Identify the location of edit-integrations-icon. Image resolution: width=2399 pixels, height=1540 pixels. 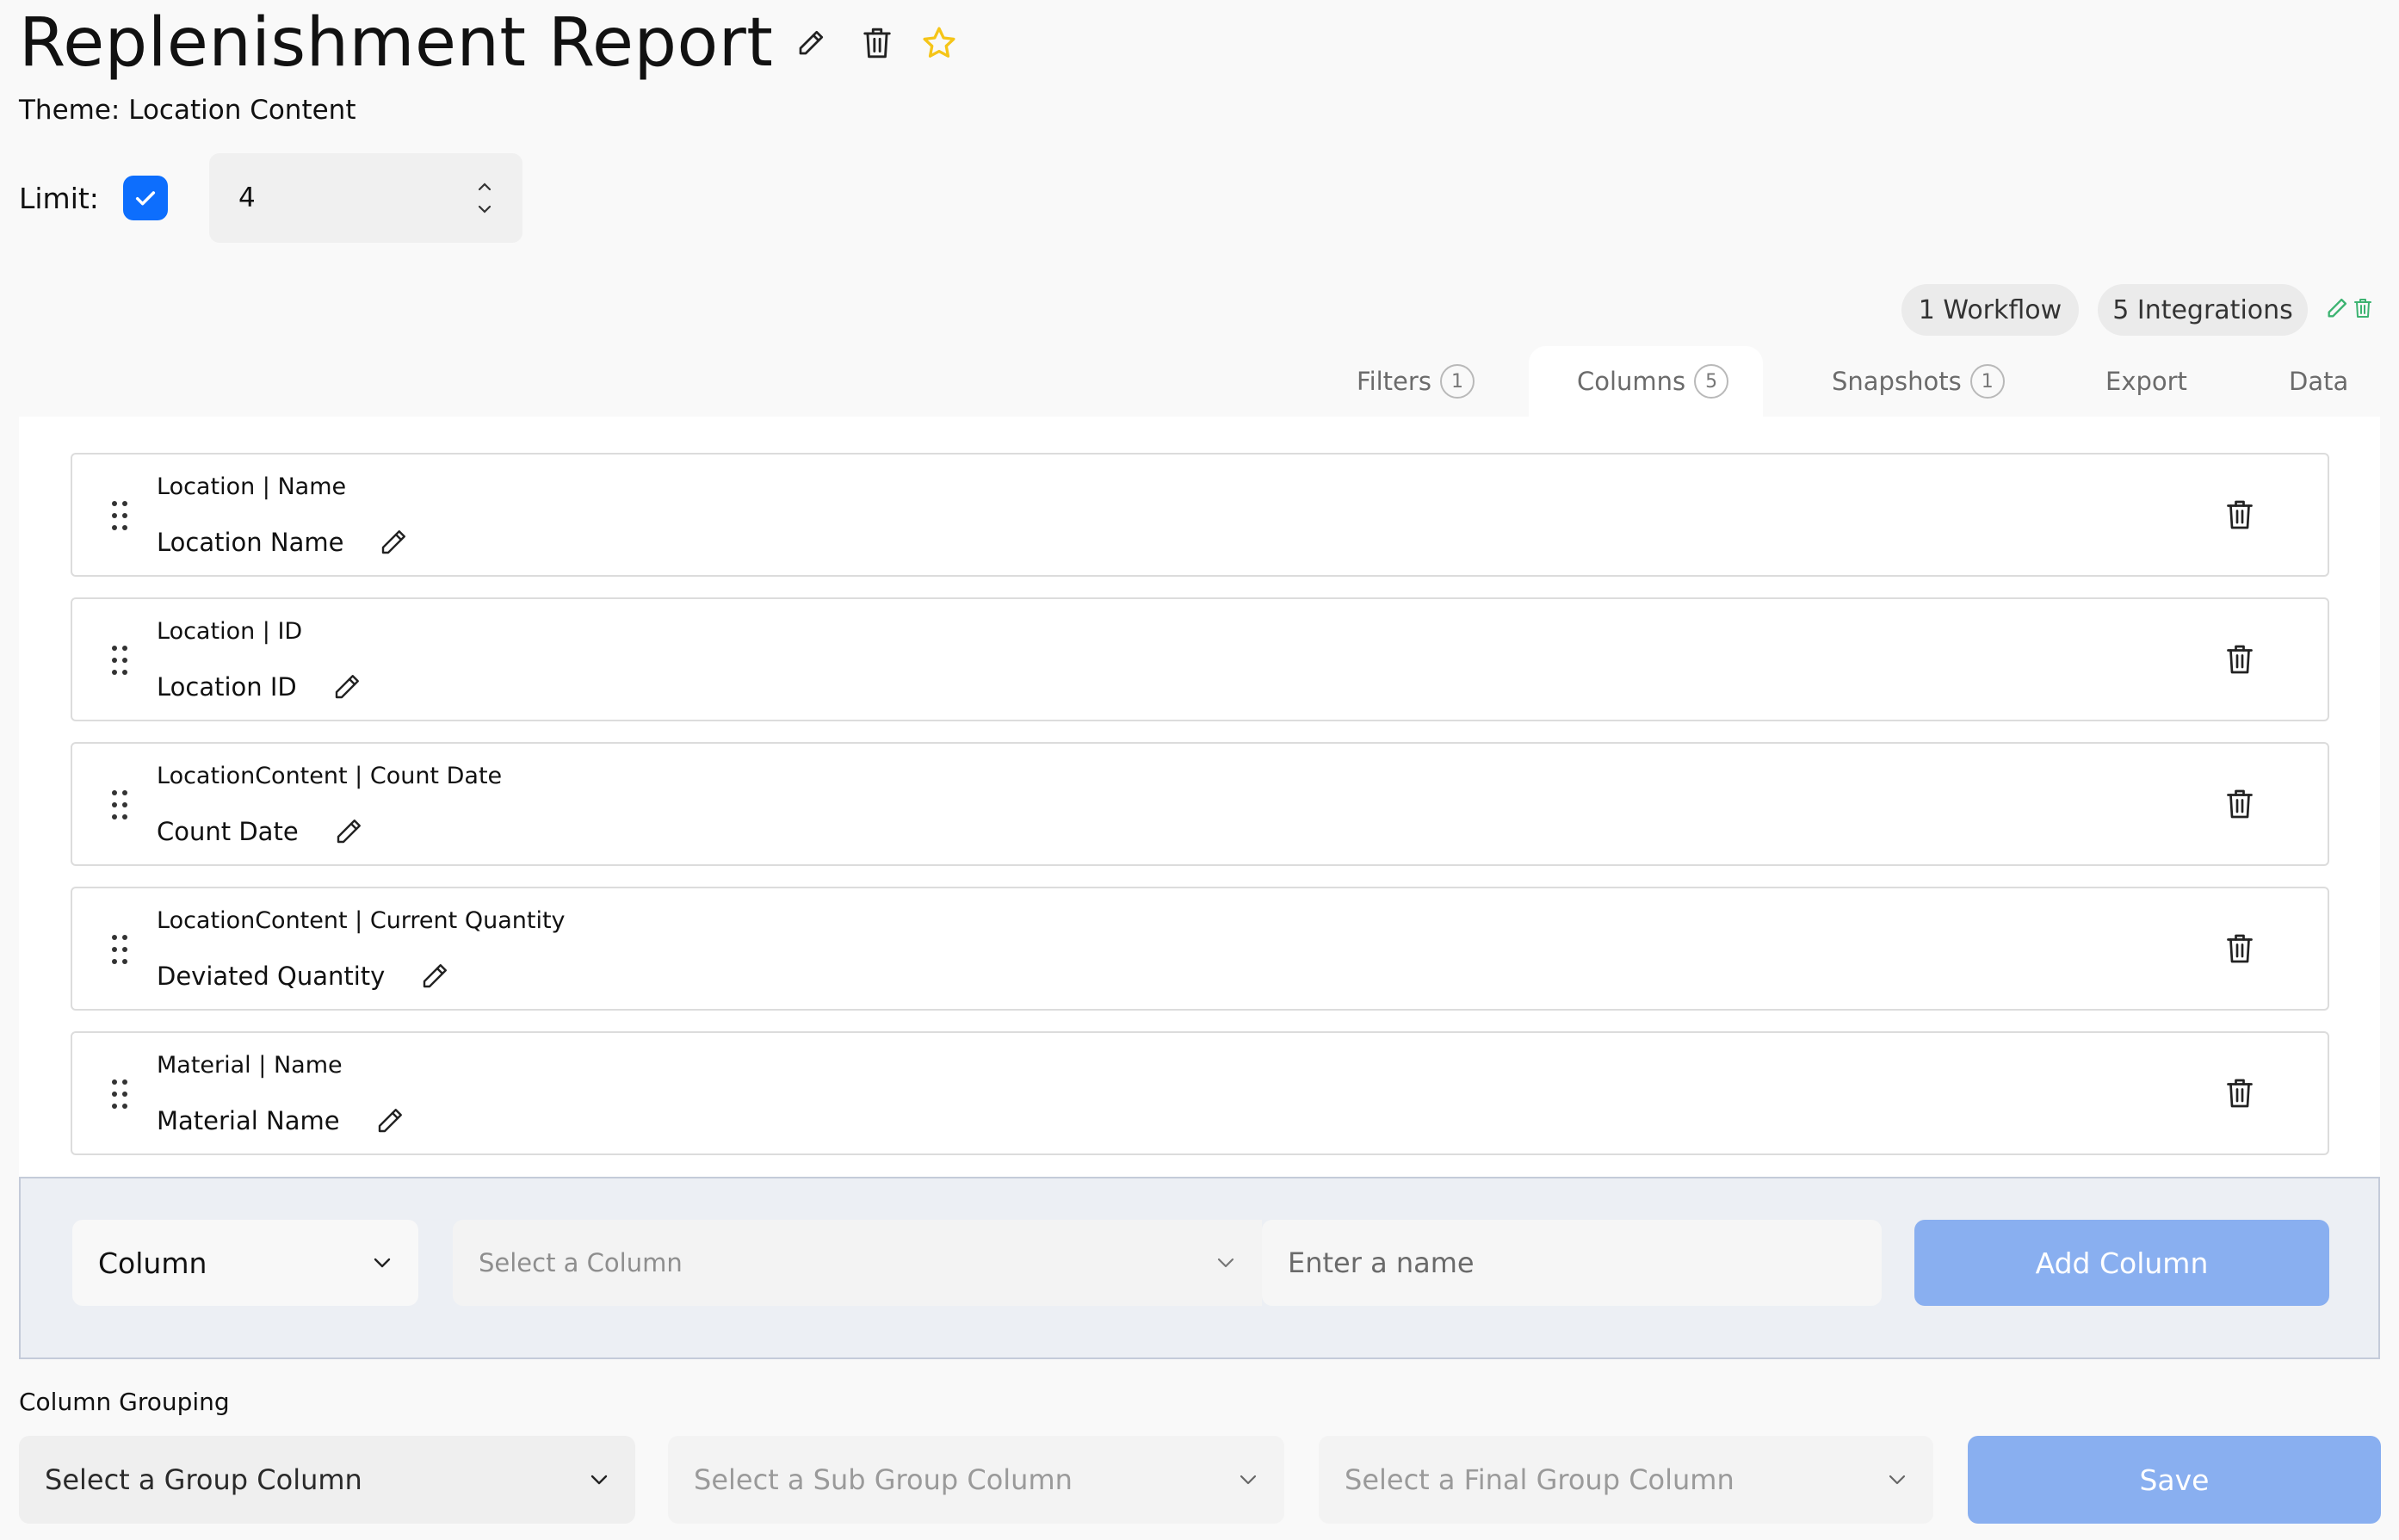
(2337, 308).